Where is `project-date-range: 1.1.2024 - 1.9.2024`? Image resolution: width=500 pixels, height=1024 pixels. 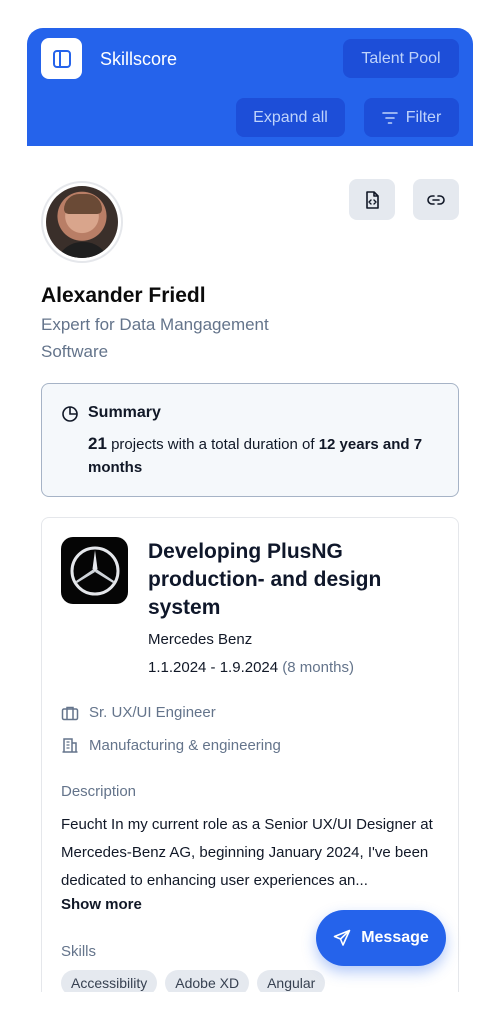 project-date-range: 1.1.2024 - 1.9.2024 is located at coordinates (213, 667).